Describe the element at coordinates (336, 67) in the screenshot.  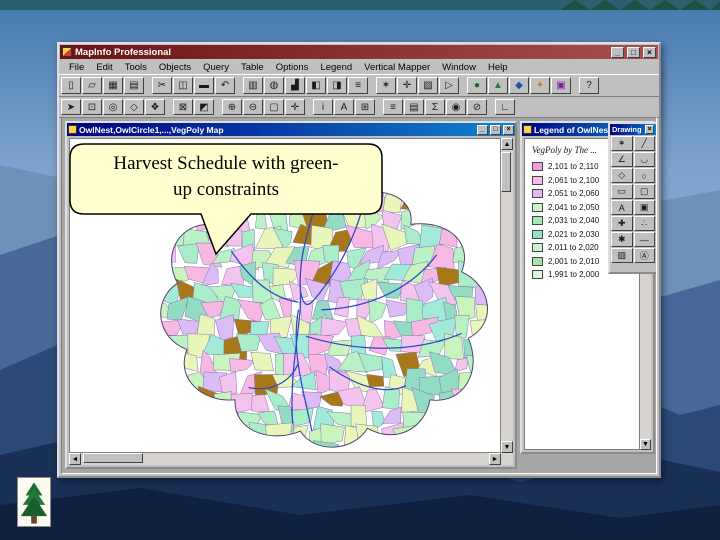
I see `menu-legend: Legend` at that location.